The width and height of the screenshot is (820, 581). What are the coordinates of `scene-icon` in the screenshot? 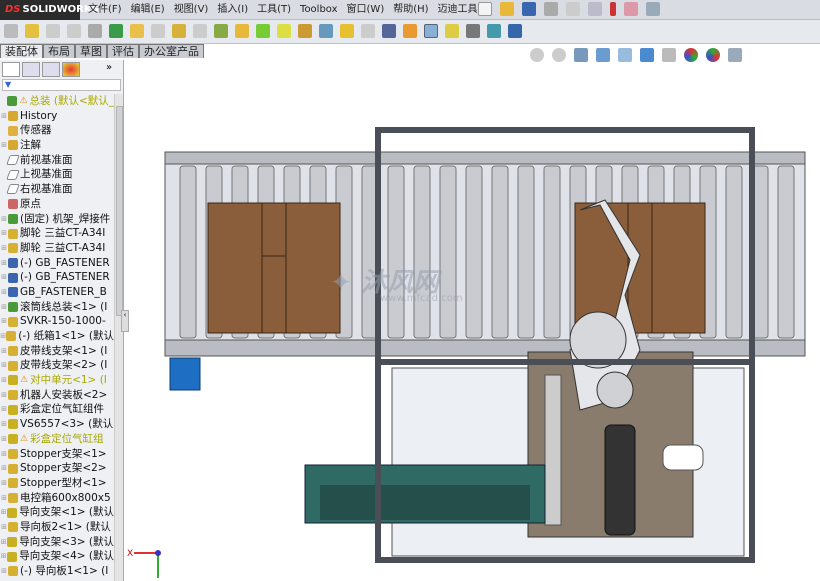 It's located at (713, 55).